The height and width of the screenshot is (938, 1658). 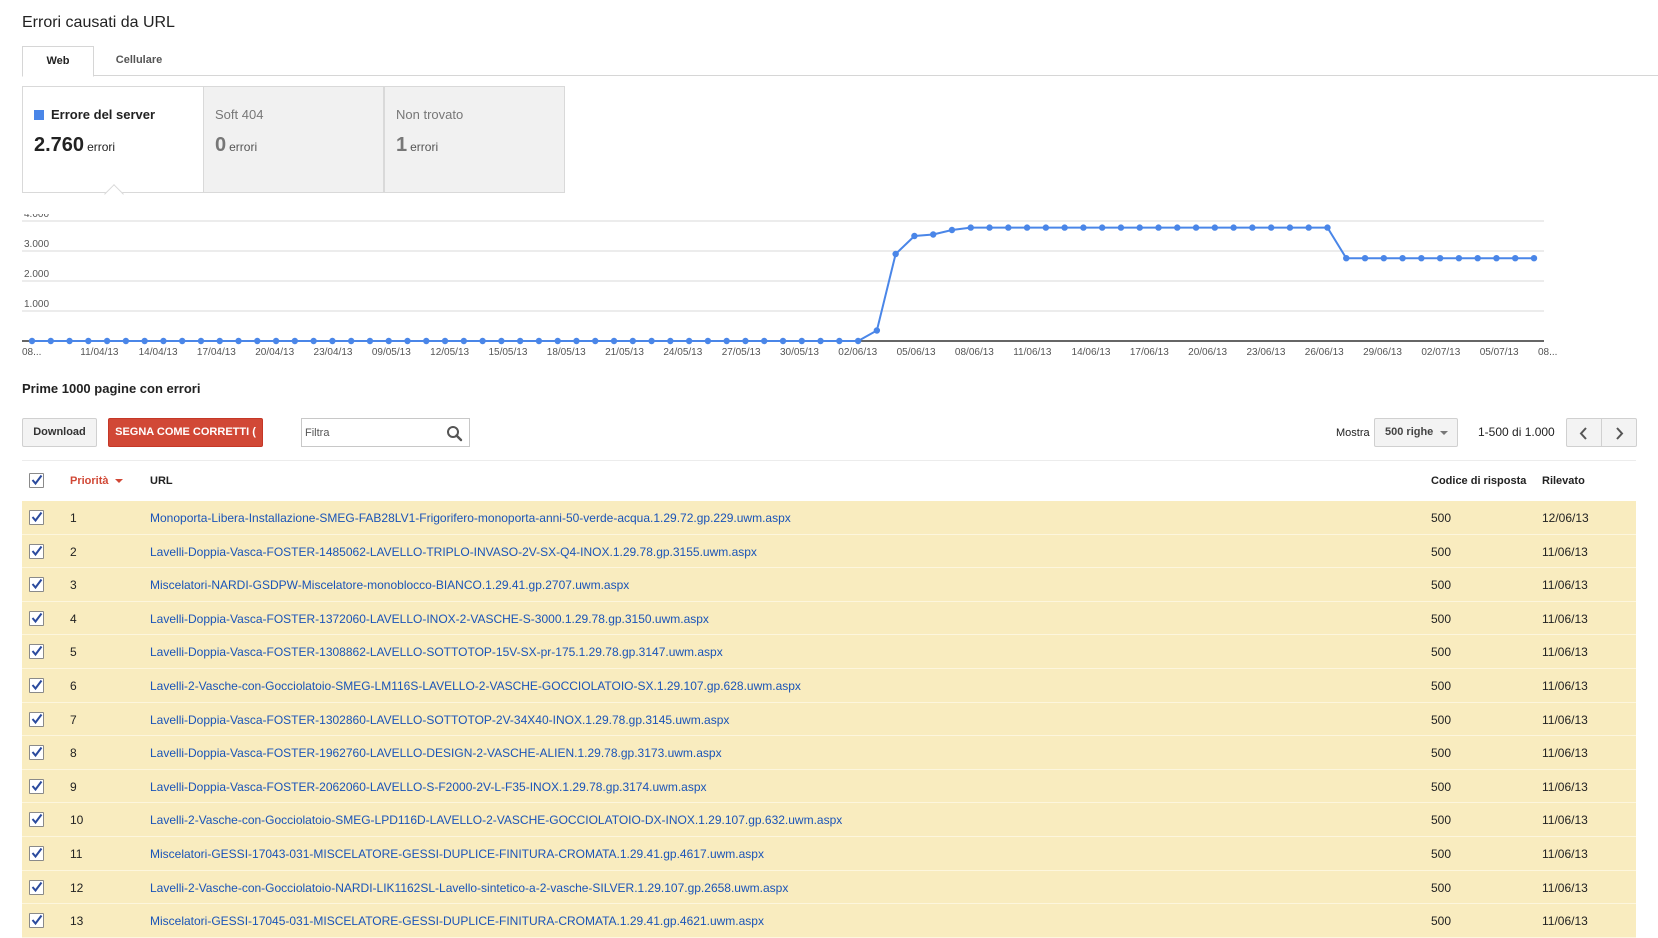 What do you see at coordinates (783, 284) in the screenshot?
I see `series-line` at bounding box center [783, 284].